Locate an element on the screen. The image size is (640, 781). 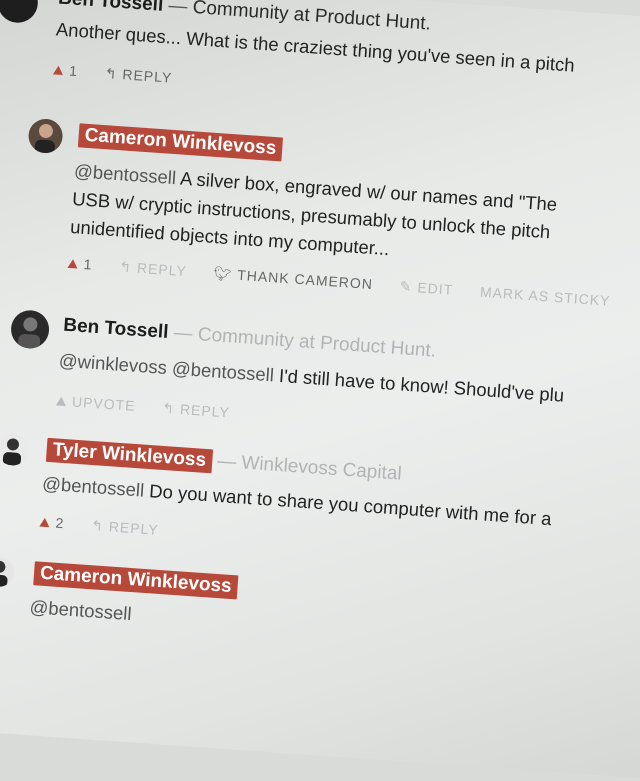
comment-actions: 2 ↰ REPLY is located at coordinates (110, 527).